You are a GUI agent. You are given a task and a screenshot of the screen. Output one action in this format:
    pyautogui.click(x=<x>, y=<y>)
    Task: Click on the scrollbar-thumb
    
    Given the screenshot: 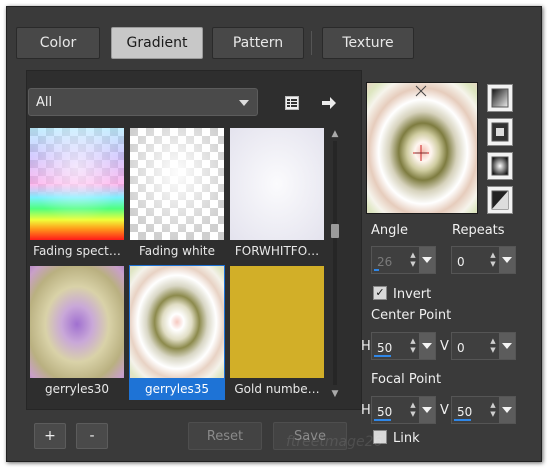 What is the action you would take?
    pyautogui.click(x=335, y=231)
    